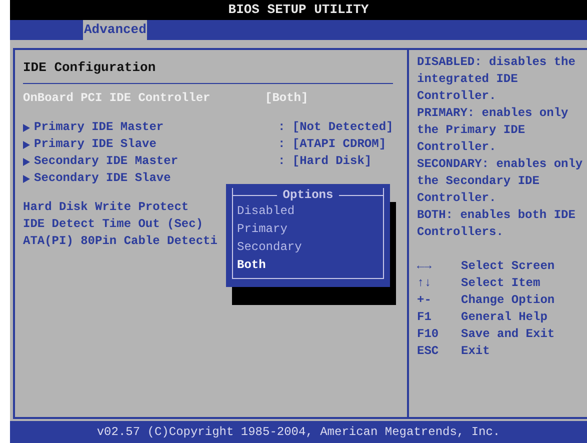 The image size is (587, 443). Describe the element at coordinates (115, 30) in the screenshot. I see `menu-tab: Advanced` at that location.